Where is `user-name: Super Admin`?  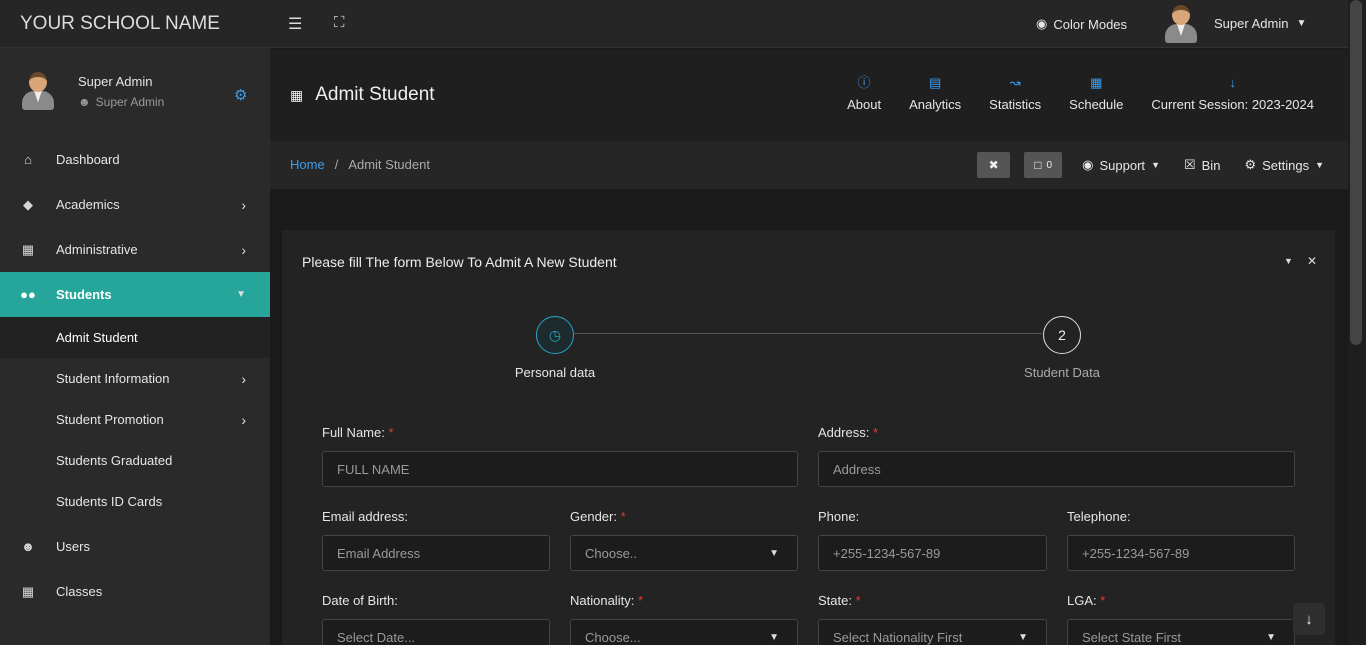 user-name: Super Admin is located at coordinates (115, 81).